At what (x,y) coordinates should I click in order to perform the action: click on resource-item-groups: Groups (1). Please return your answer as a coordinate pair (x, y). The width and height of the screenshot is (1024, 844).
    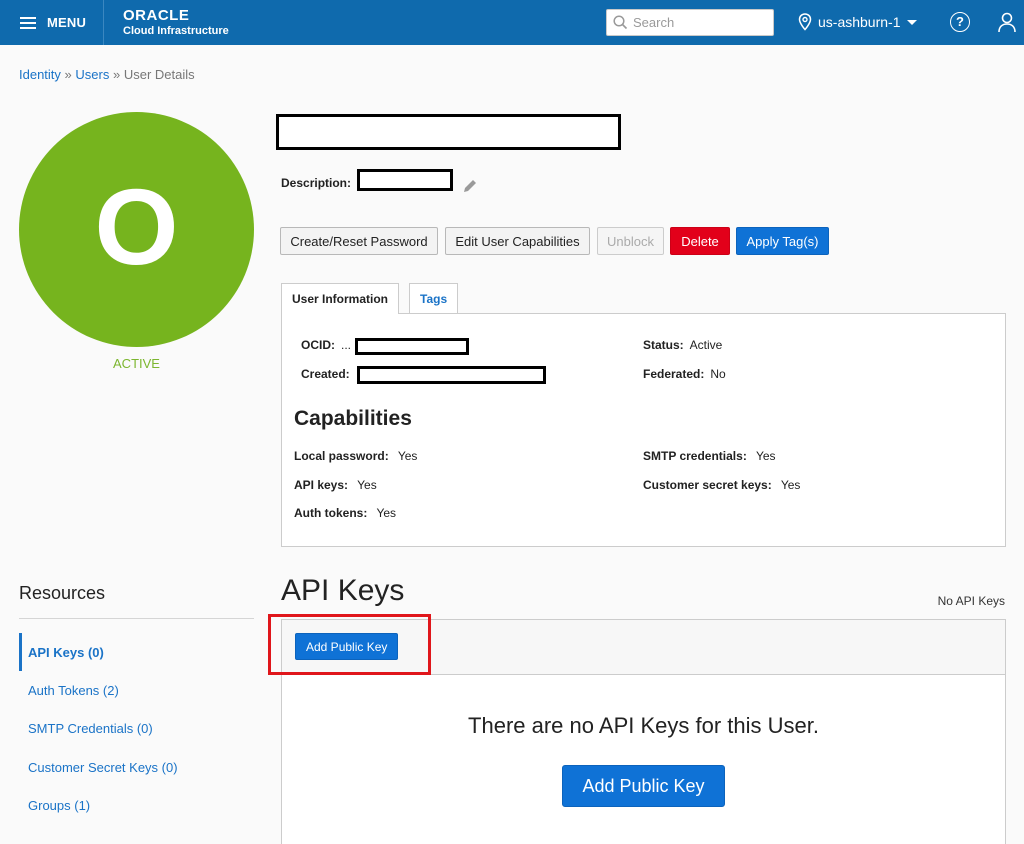
    Looking at the image, I should click on (136, 805).